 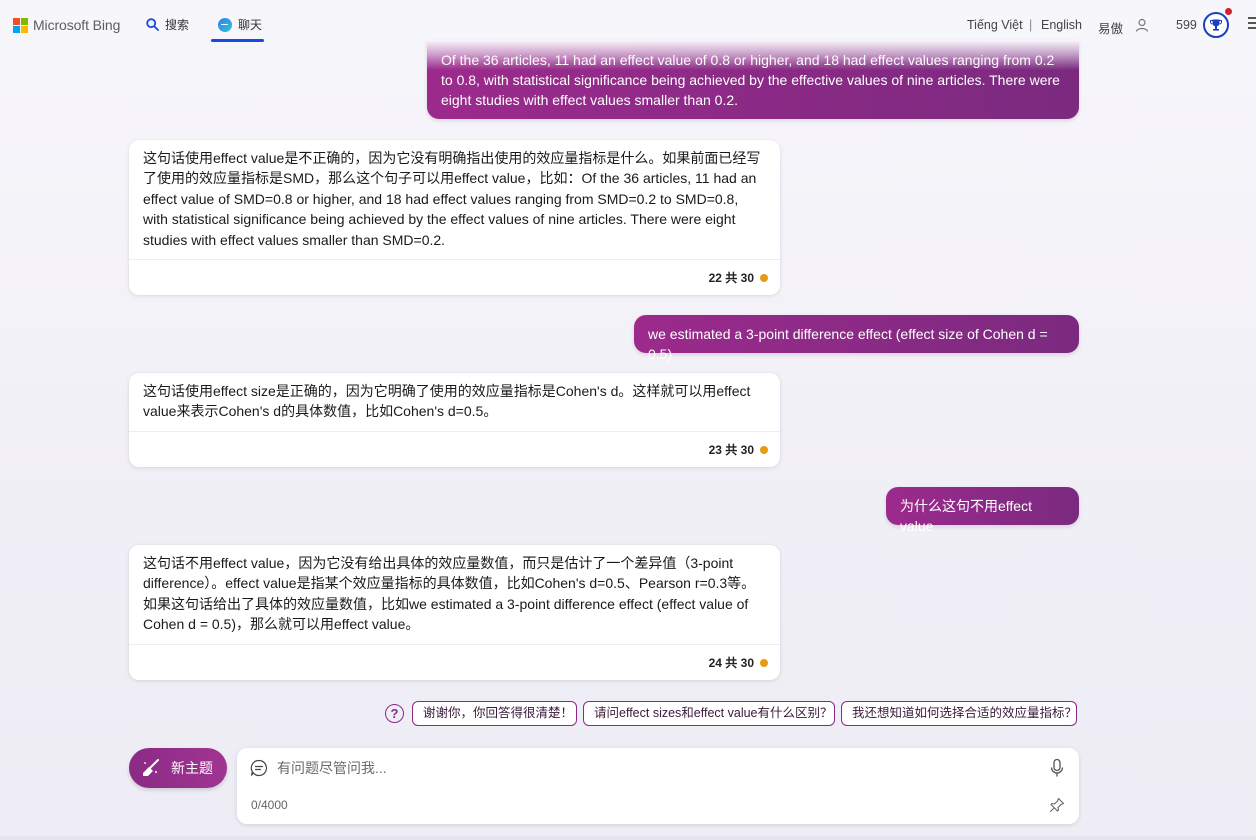 What do you see at coordinates (647, 768) in the screenshot?
I see `chat-input` at bounding box center [647, 768].